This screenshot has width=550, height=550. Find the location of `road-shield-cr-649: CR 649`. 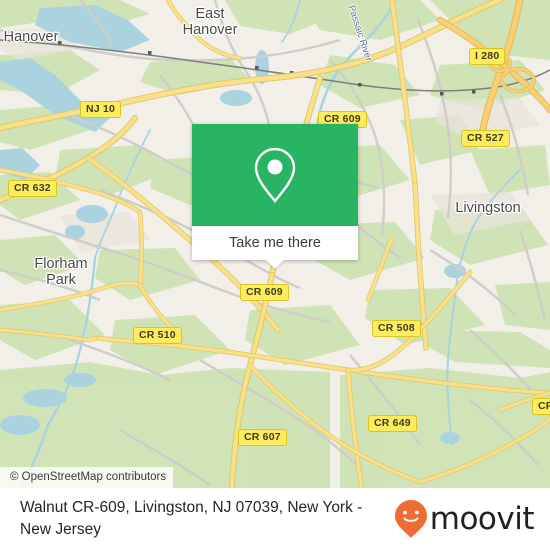

road-shield-cr-649: CR 649 is located at coordinates (392, 423).